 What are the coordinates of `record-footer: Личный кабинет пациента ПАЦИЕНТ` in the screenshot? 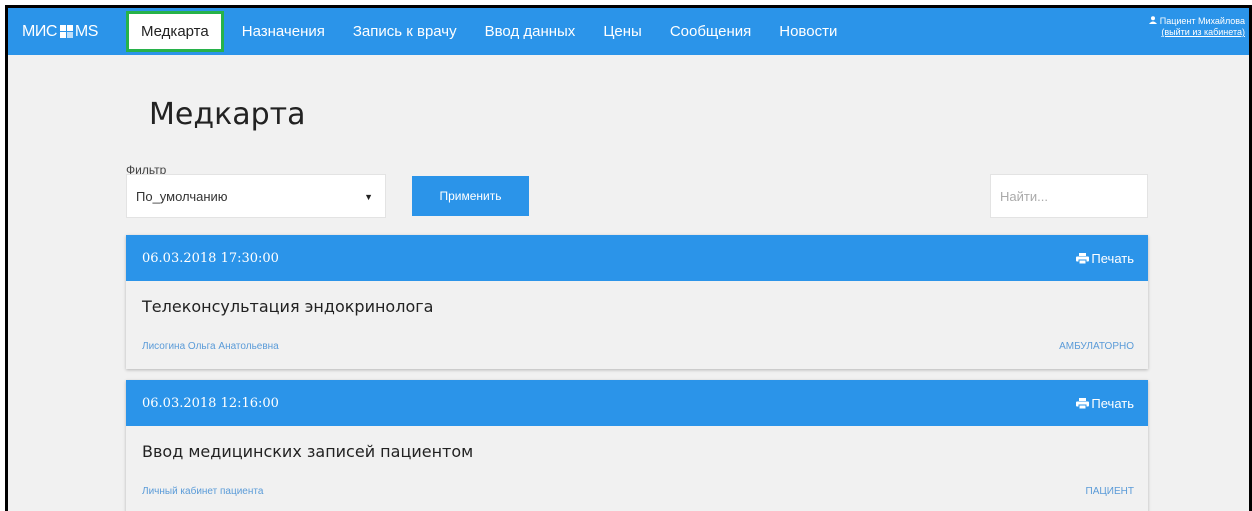 It's located at (637, 489).